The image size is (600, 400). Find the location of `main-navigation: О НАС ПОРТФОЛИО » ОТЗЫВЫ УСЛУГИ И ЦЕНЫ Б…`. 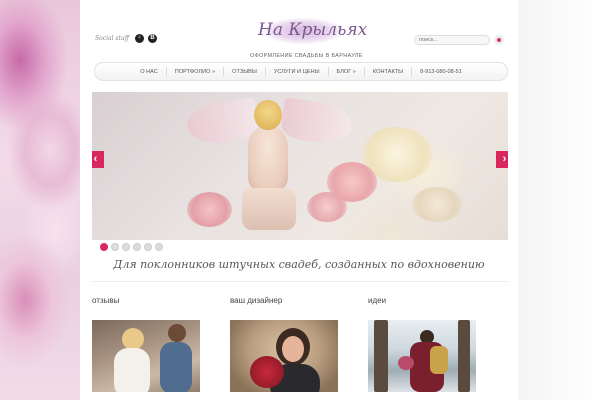

main-navigation: О НАС ПОРТФОЛИО » ОТЗЫВЫ УСЛУГИ И ЦЕНЫ Б… is located at coordinates (301, 71).